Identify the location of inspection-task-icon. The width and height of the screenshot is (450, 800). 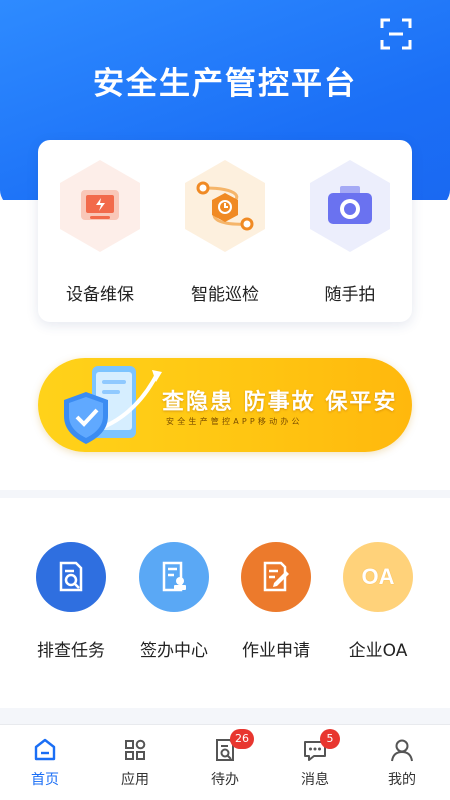
(71, 576).